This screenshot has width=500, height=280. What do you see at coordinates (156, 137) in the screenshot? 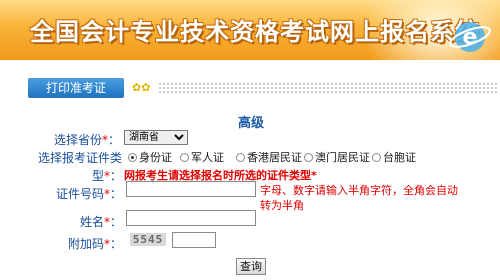
I see `province-select: 湖南省` at bounding box center [156, 137].